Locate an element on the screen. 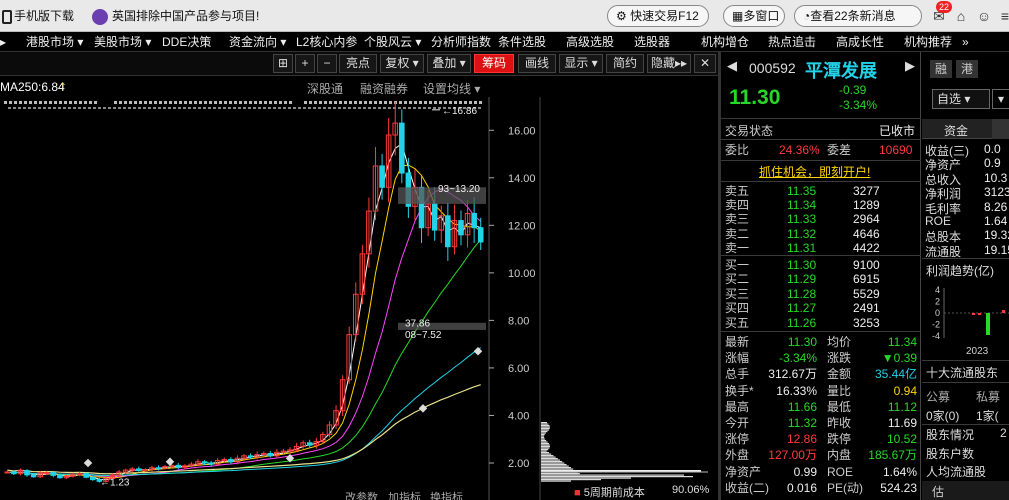  display-button: 显示 ▾ is located at coordinates (581, 63).